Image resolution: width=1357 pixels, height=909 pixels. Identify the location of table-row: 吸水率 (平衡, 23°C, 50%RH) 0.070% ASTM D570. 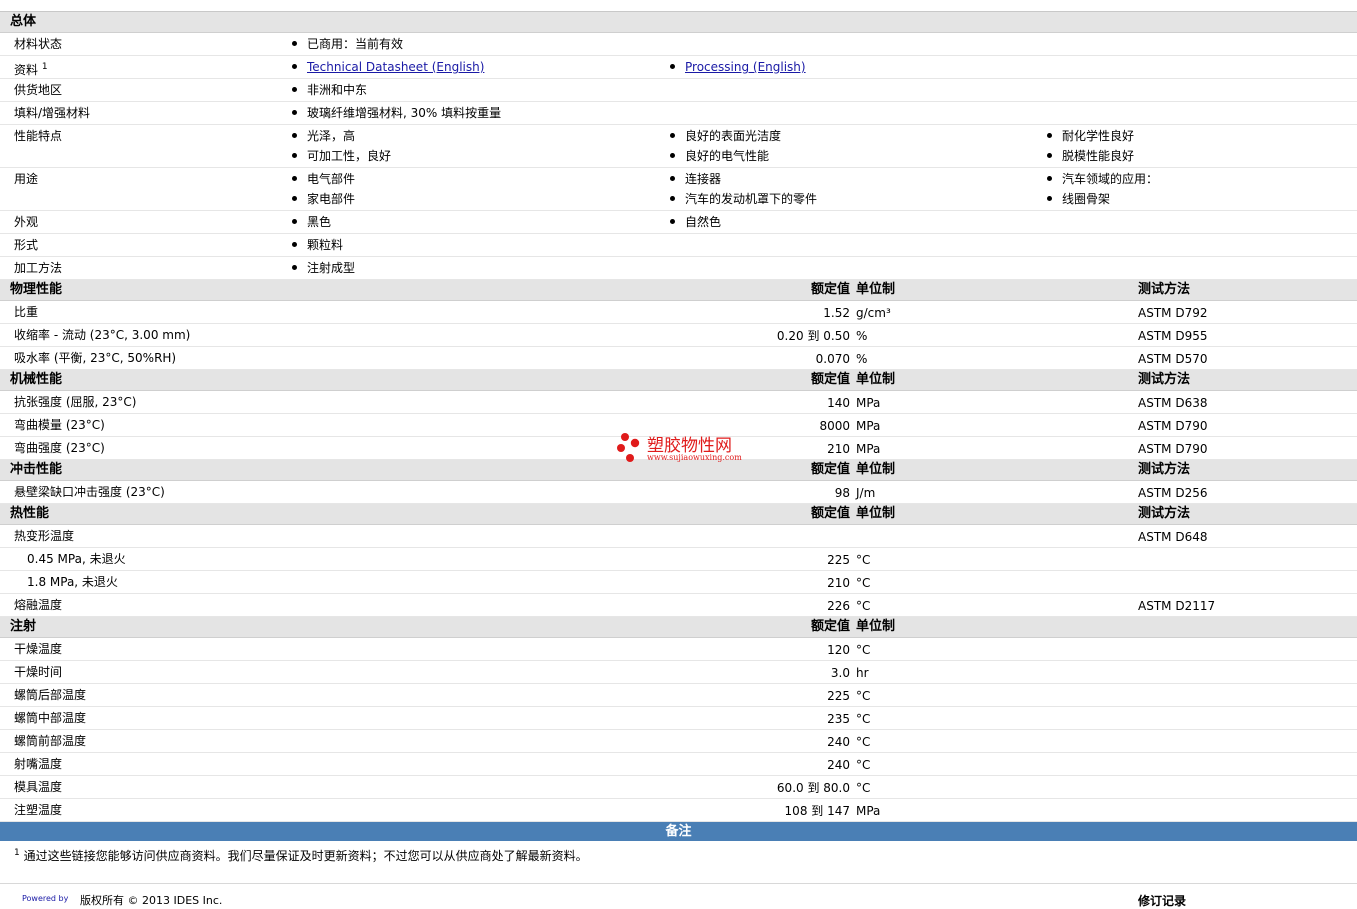
(678, 358).